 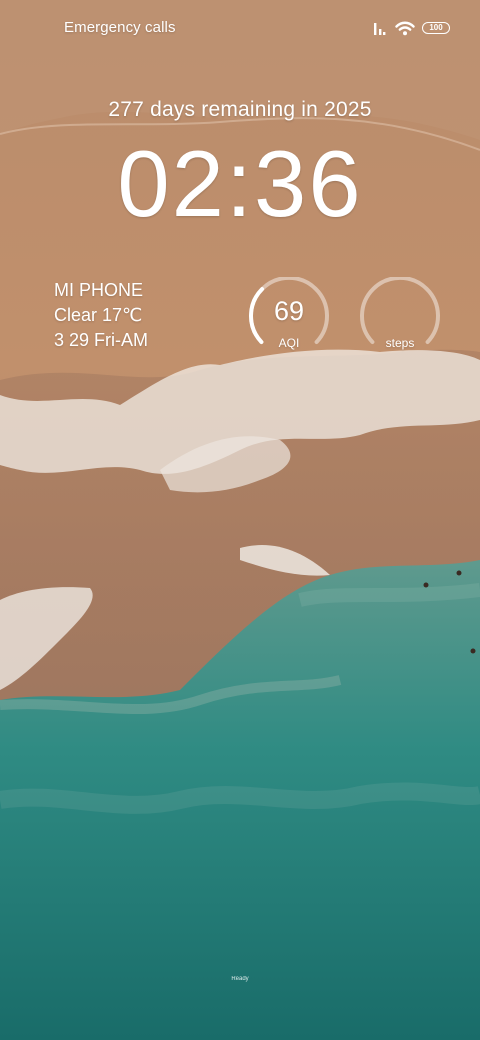 What do you see at coordinates (400, 343) in the screenshot?
I see `steps-label: steps` at bounding box center [400, 343].